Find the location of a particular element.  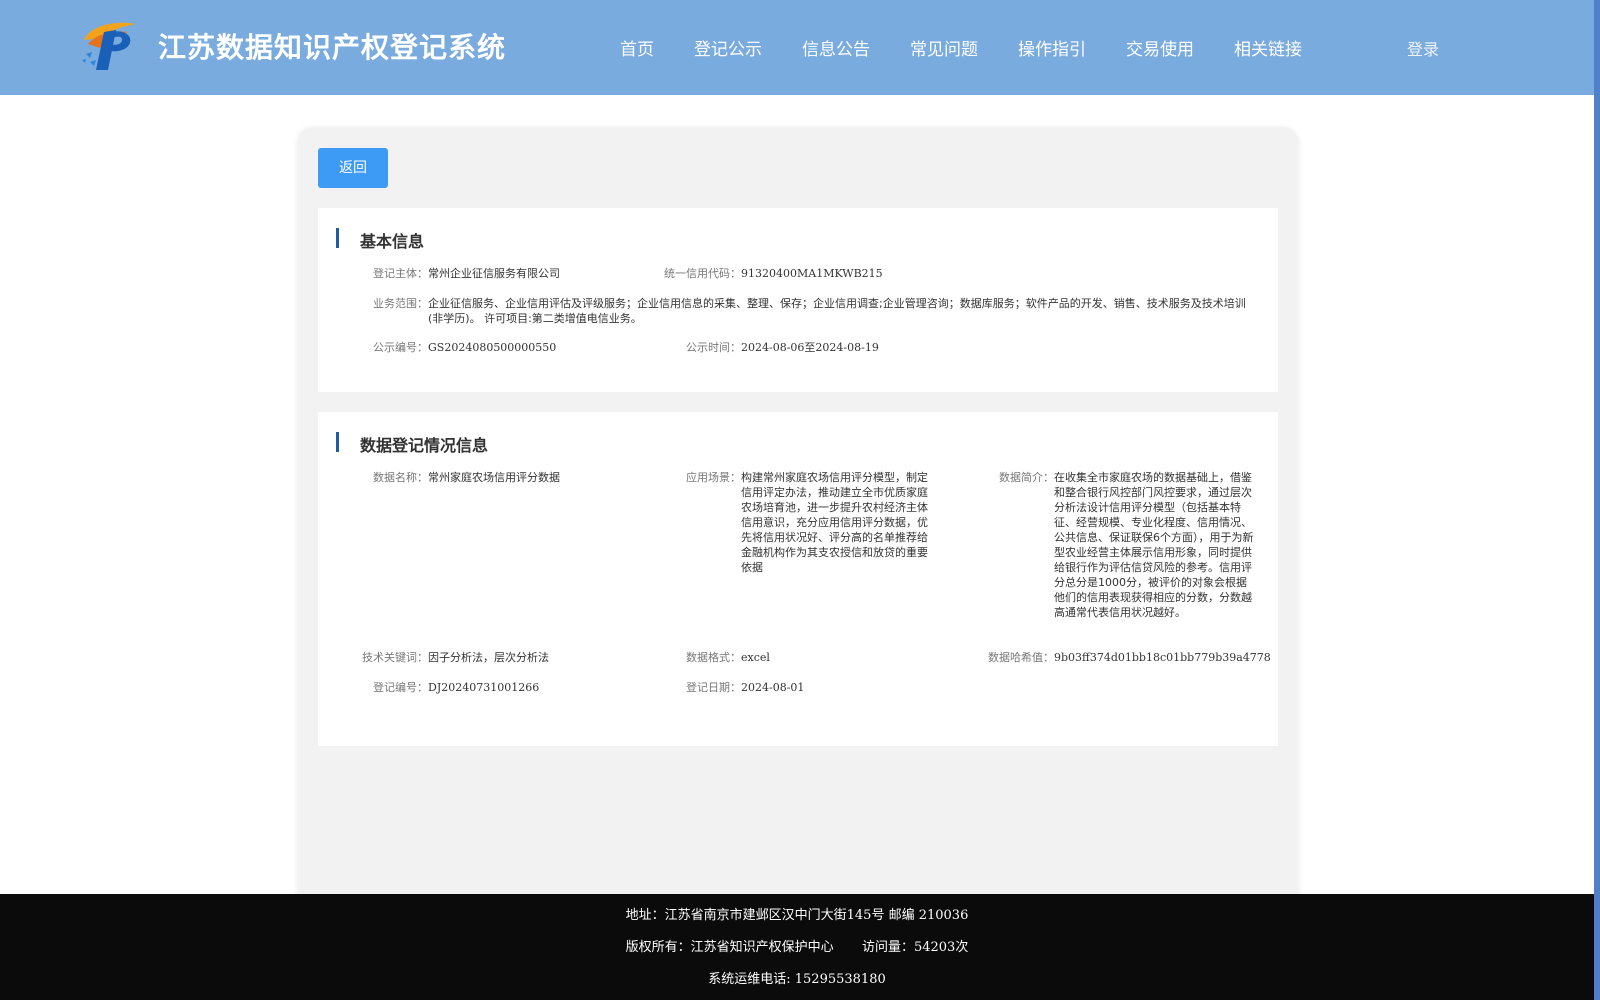

field-label: 登记编号： is located at coordinates (400, 687).